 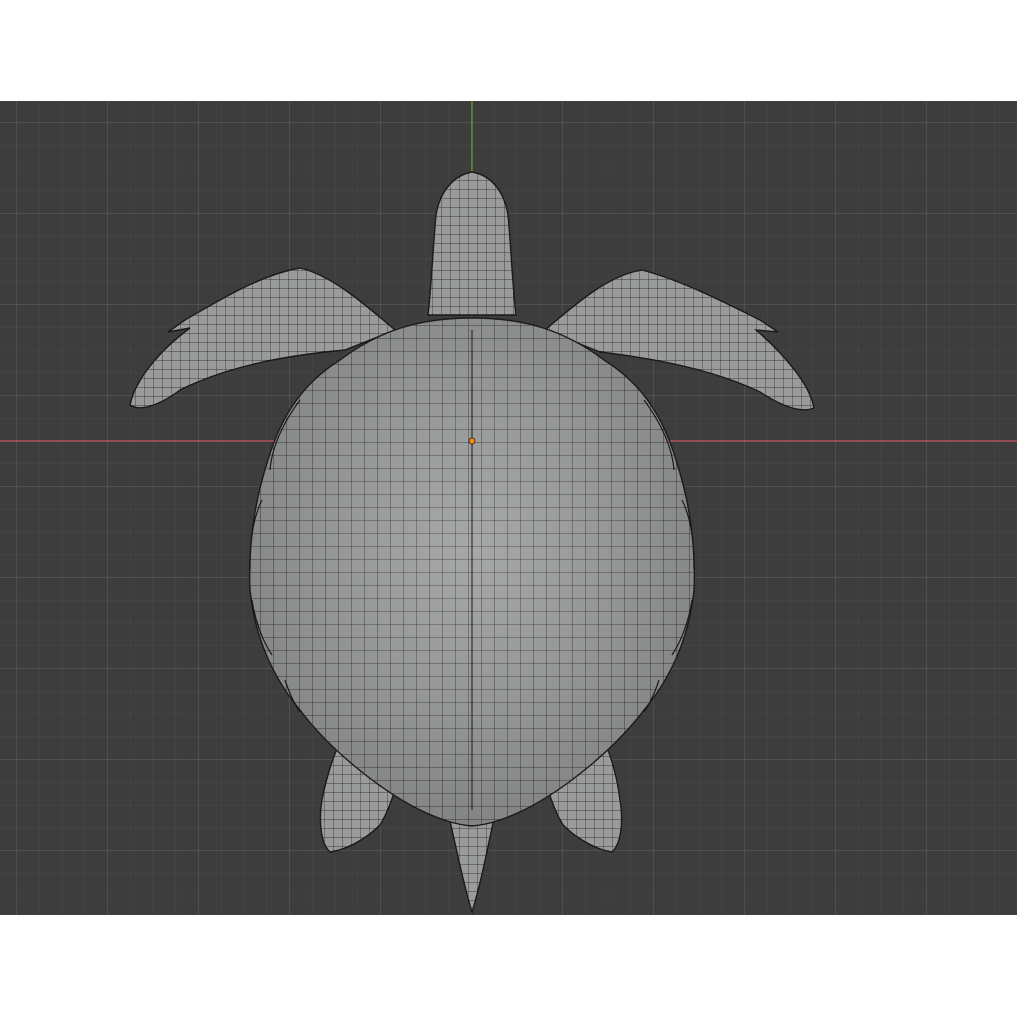 I want to click on head, so click(x=472, y=243).